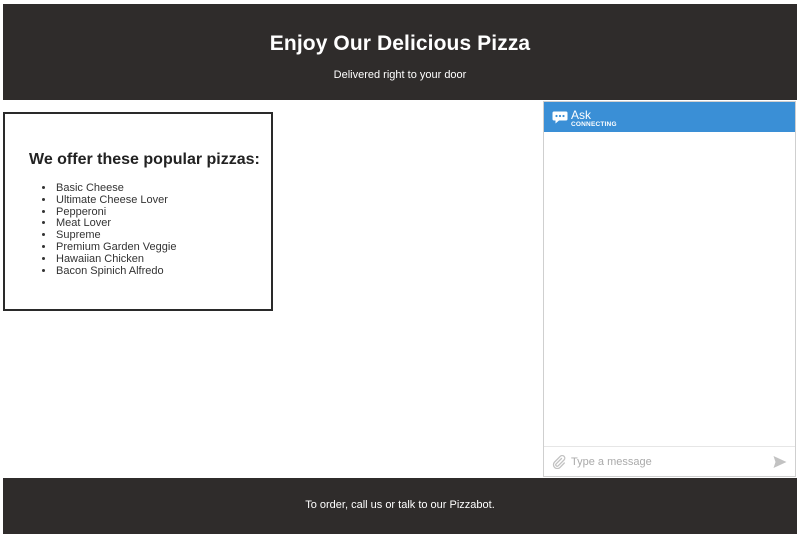 The width and height of the screenshot is (800, 538). Describe the element at coordinates (144, 159) in the screenshot. I see `menu-heading: We offer these popular pizzas:` at that location.